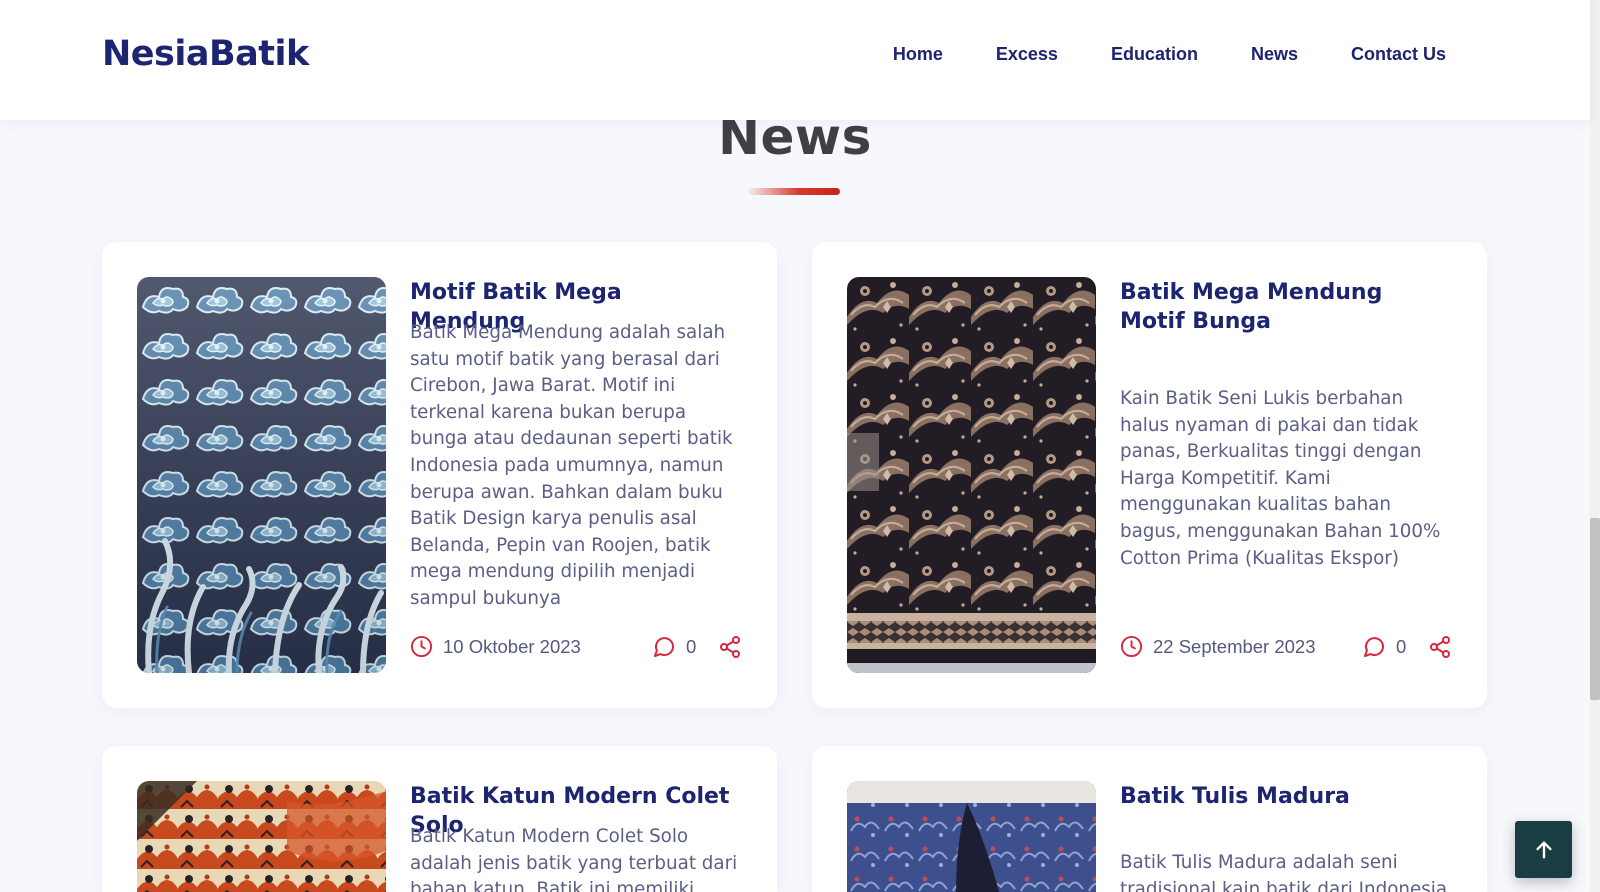  What do you see at coordinates (1285, 307) in the screenshot?
I see `news-card-title: Batik Mega Mendung Motif Bunga` at bounding box center [1285, 307].